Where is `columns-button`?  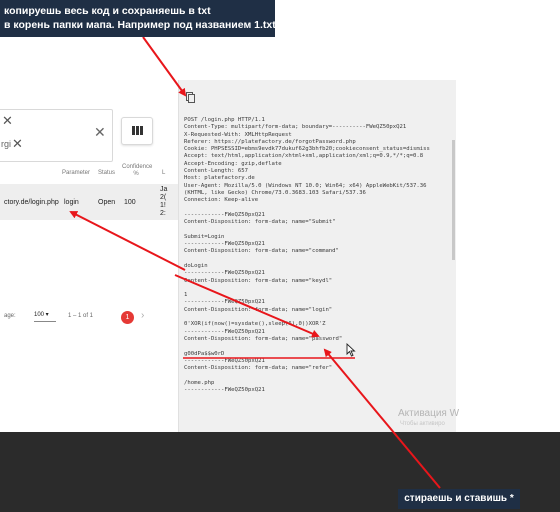 columns-button is located at coordinates (137, 131).